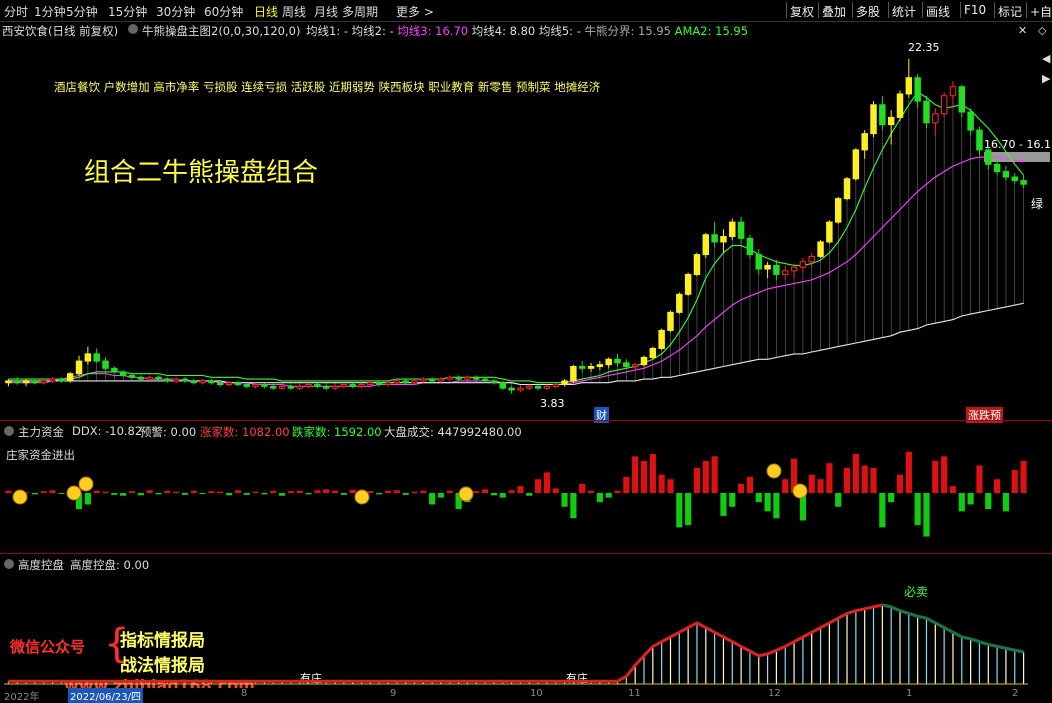  Describe the element at coordinates (516, 643) in the screenshot. I see `control-trend-line` at that location.